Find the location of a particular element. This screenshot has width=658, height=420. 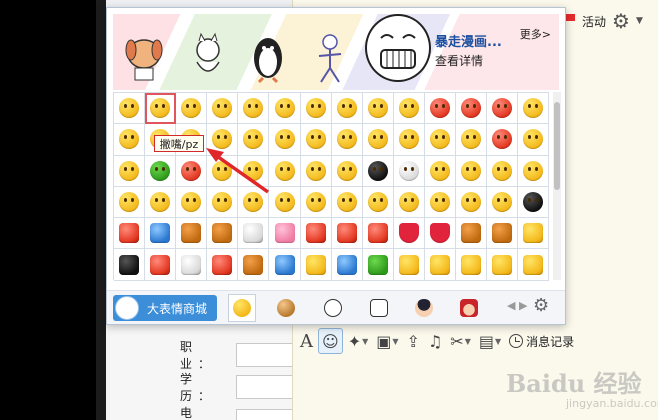

scrollbar-thumb is located at coordinates (557, 146).